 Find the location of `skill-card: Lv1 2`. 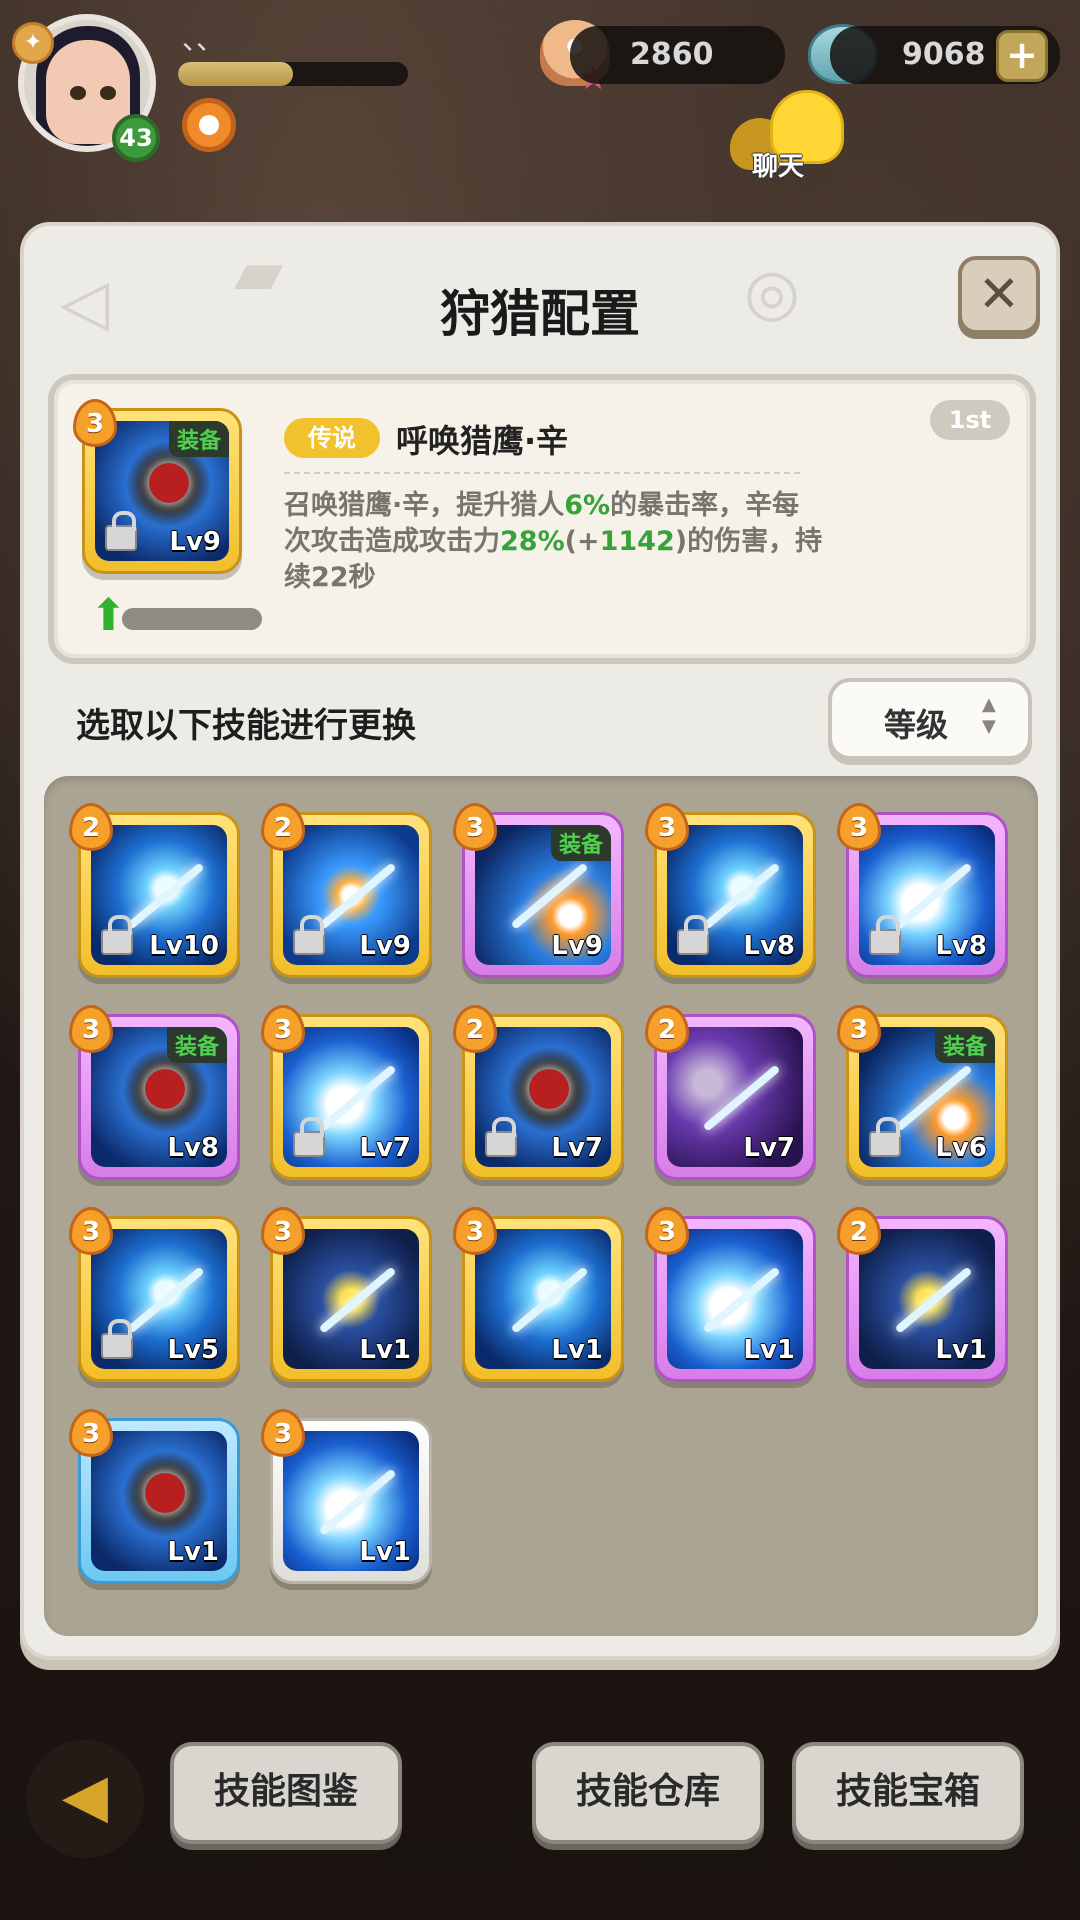

skill-card: Lv1 2 is located at coordinates (922, 1294).